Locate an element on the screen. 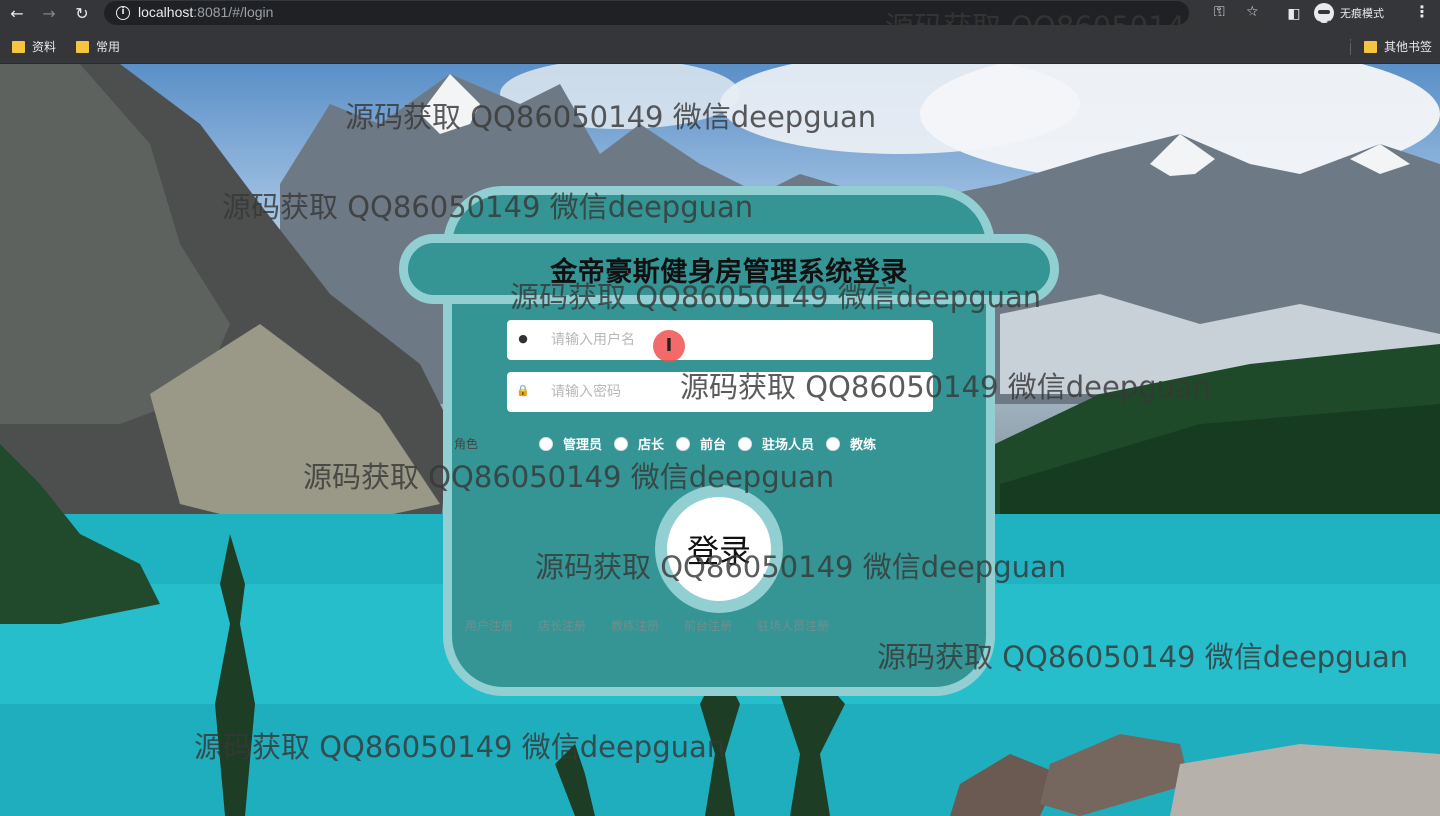 The width and height of the screenshot is (1440, 816). page-title: 金帝豪斯健身房管理系统登录 is located at coordinates (729, 272).